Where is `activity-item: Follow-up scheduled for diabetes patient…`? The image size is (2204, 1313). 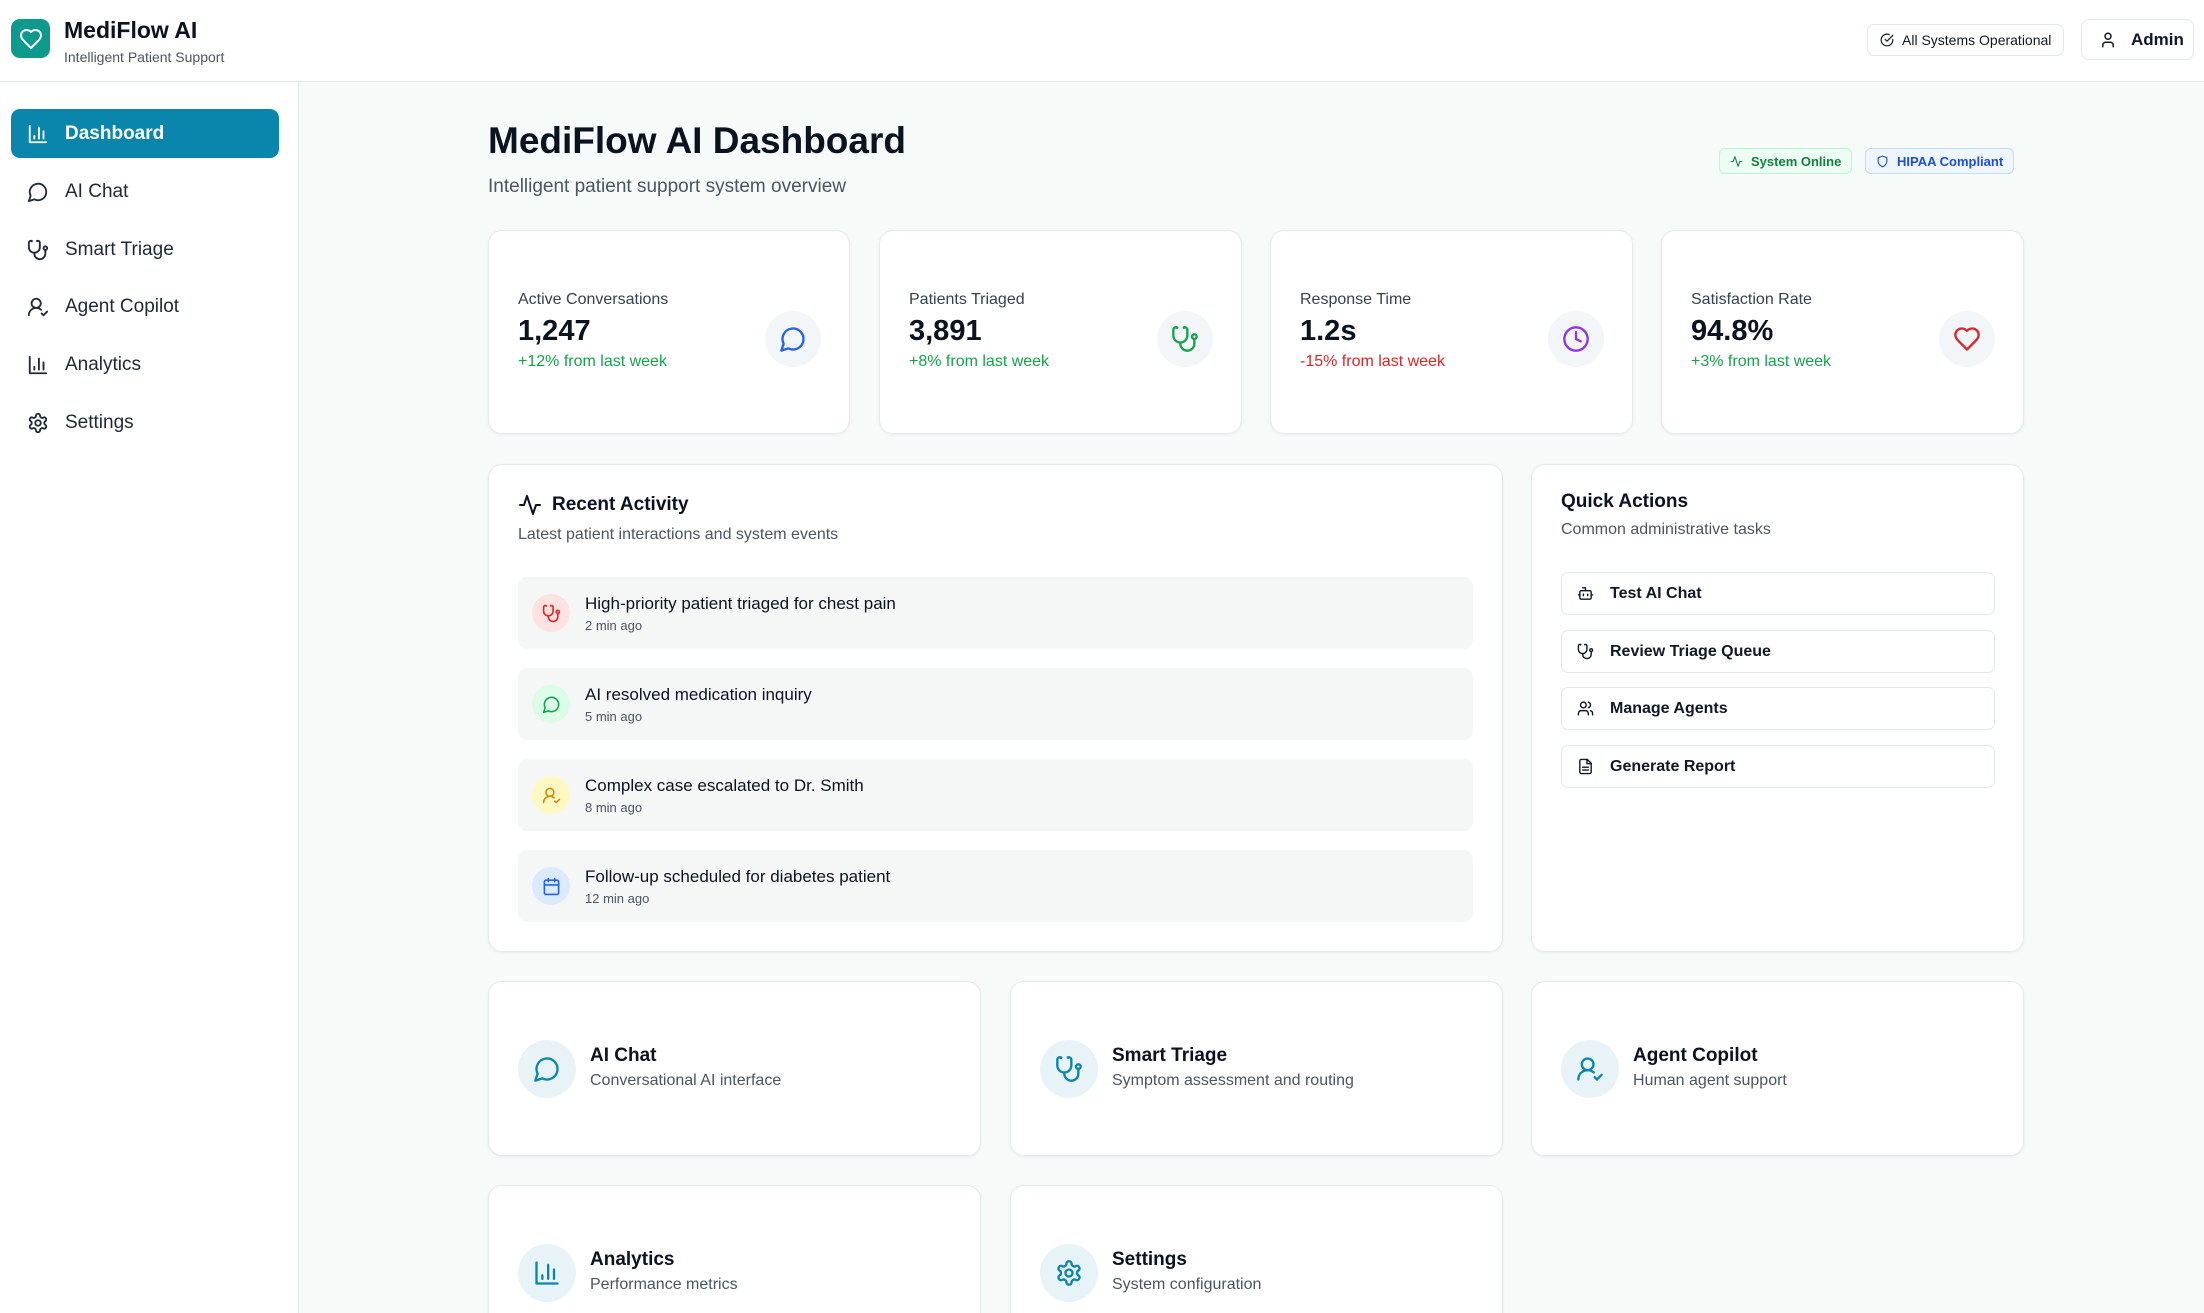
activity-item: Follow-up scheduled for diabetes patient… is located at coordinates (995, 886).